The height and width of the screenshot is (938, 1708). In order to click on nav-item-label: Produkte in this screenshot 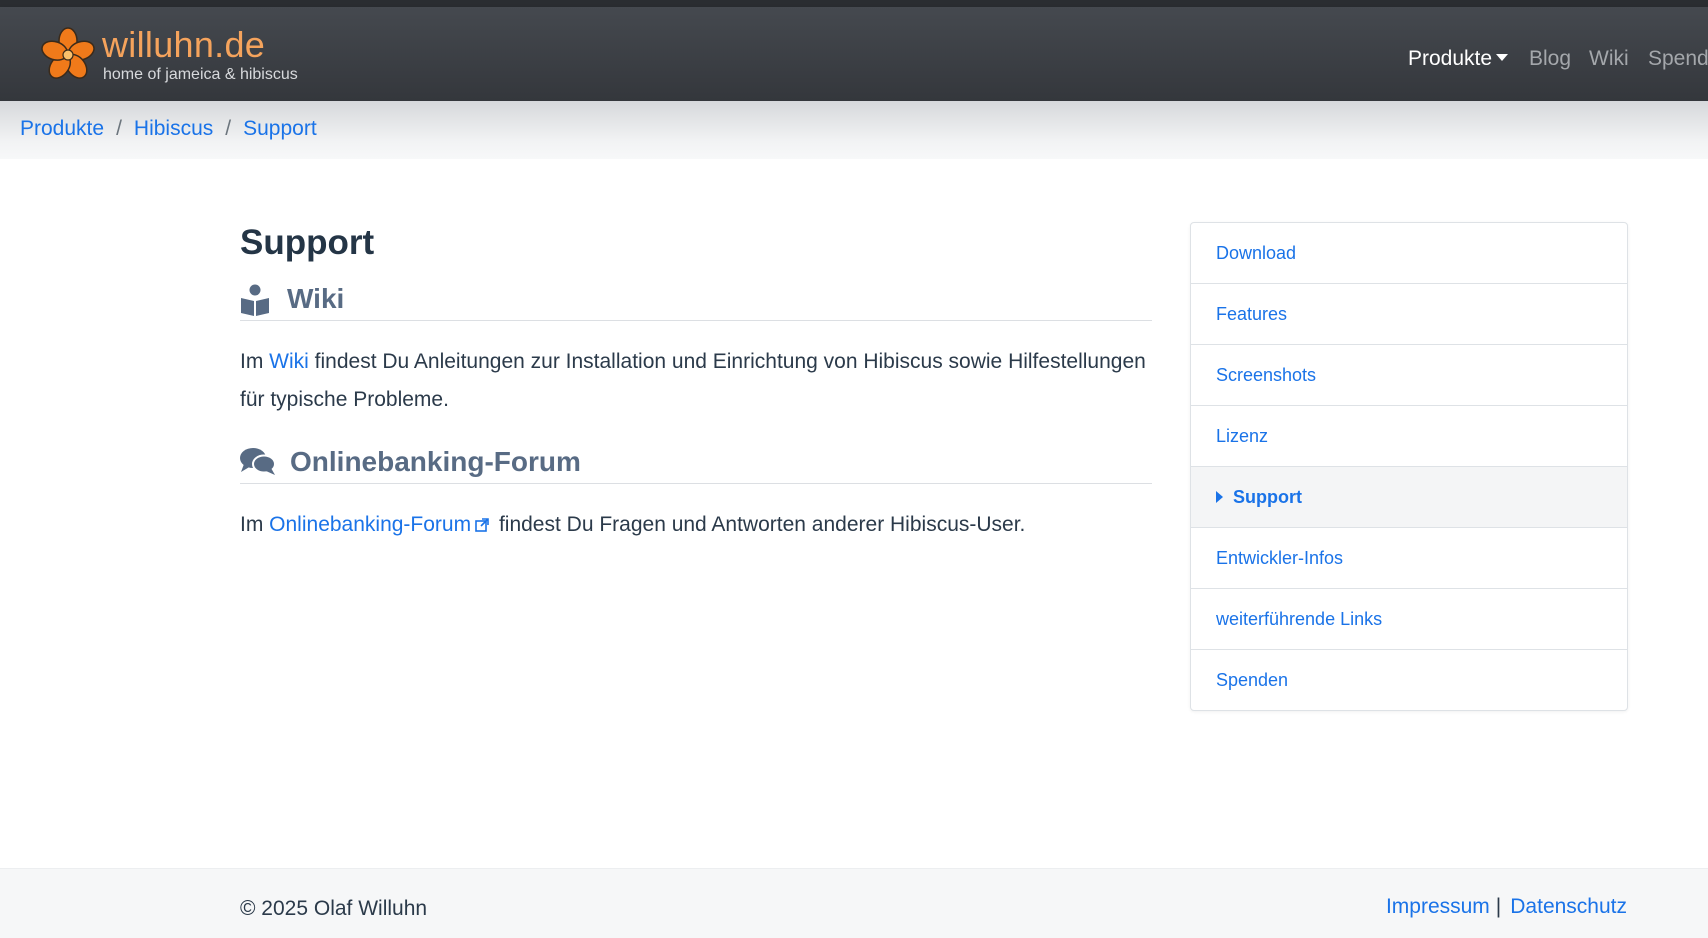, I will do `click(1450, 58)`.